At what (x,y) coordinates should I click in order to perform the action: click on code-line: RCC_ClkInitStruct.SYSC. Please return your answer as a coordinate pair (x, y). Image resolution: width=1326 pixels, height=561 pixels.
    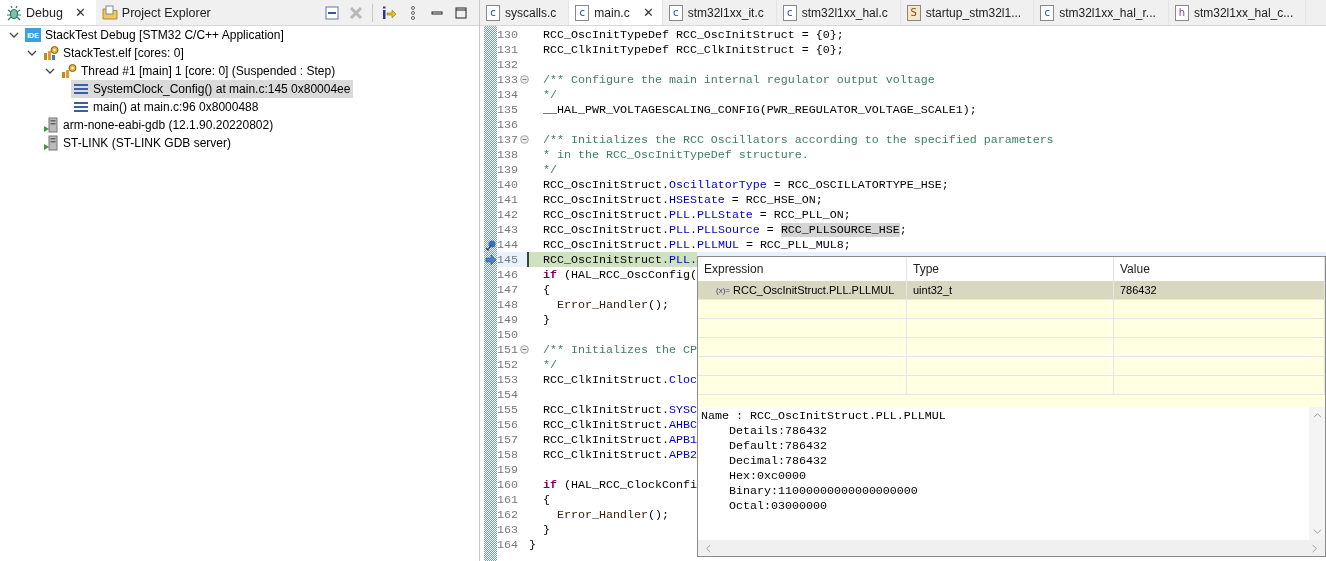
    Looking at the image, I should click on (619, 409).